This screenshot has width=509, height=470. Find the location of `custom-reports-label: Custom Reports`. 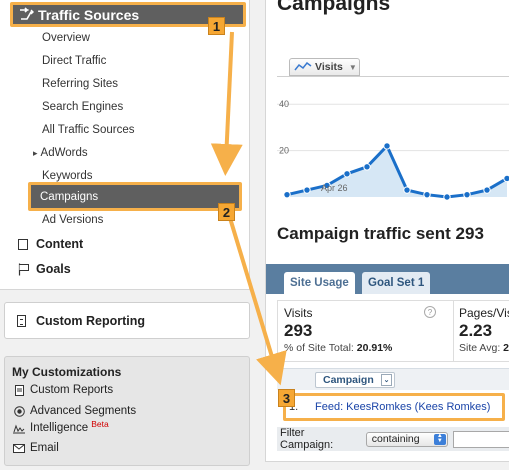

custom-reports-label: Custom Reports is located at coordinates (72, 390).